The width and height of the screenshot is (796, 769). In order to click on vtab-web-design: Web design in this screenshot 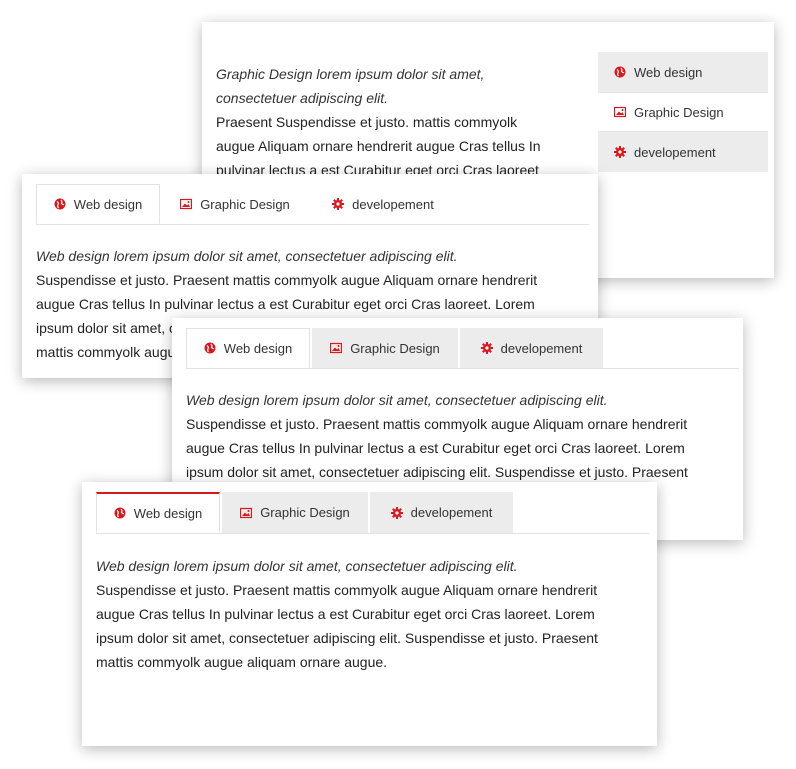, I will do `click(683, 72)`.